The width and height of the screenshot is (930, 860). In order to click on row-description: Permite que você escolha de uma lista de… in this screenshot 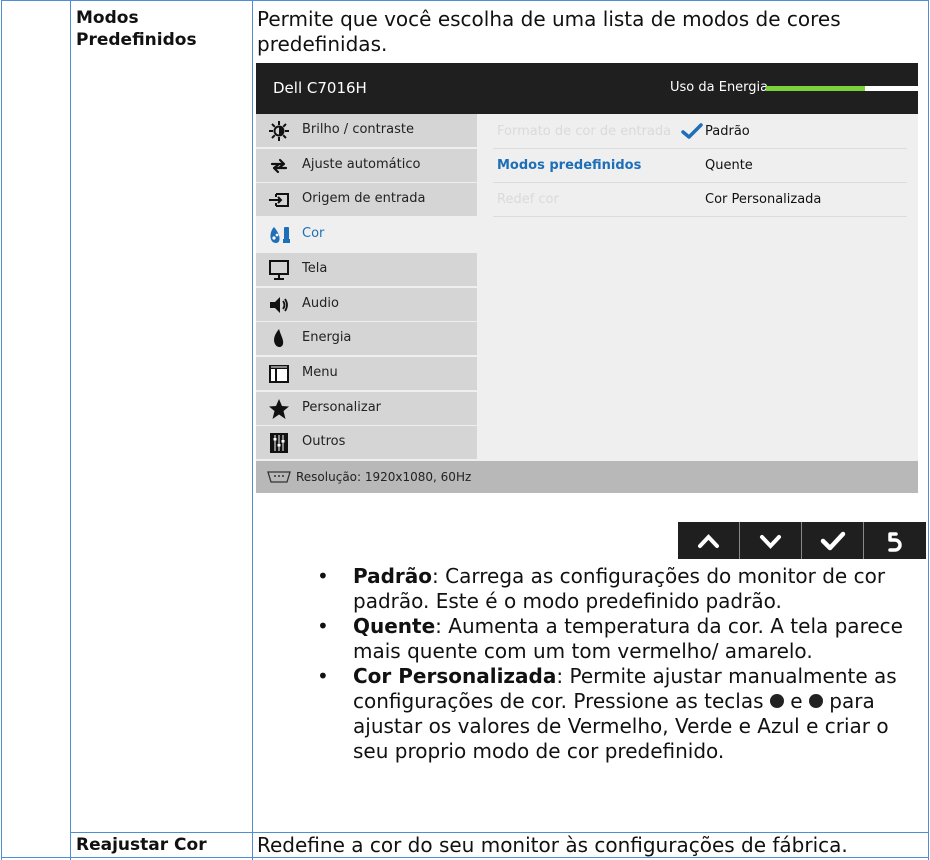, I will do `click(549, 32)`.